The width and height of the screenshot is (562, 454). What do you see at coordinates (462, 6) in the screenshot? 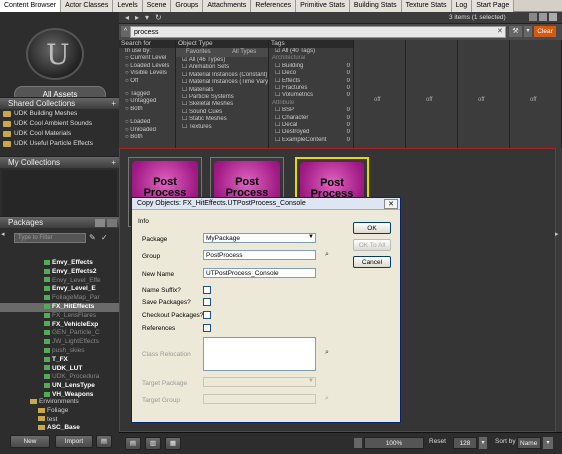
I see `tab-log: Log` at bounding box center [462, 6].